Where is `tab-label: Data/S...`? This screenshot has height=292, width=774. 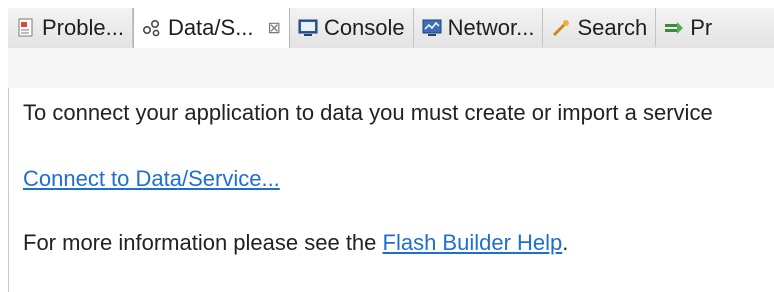
tab-label: Data/S... is located at coordinates (210, 27).